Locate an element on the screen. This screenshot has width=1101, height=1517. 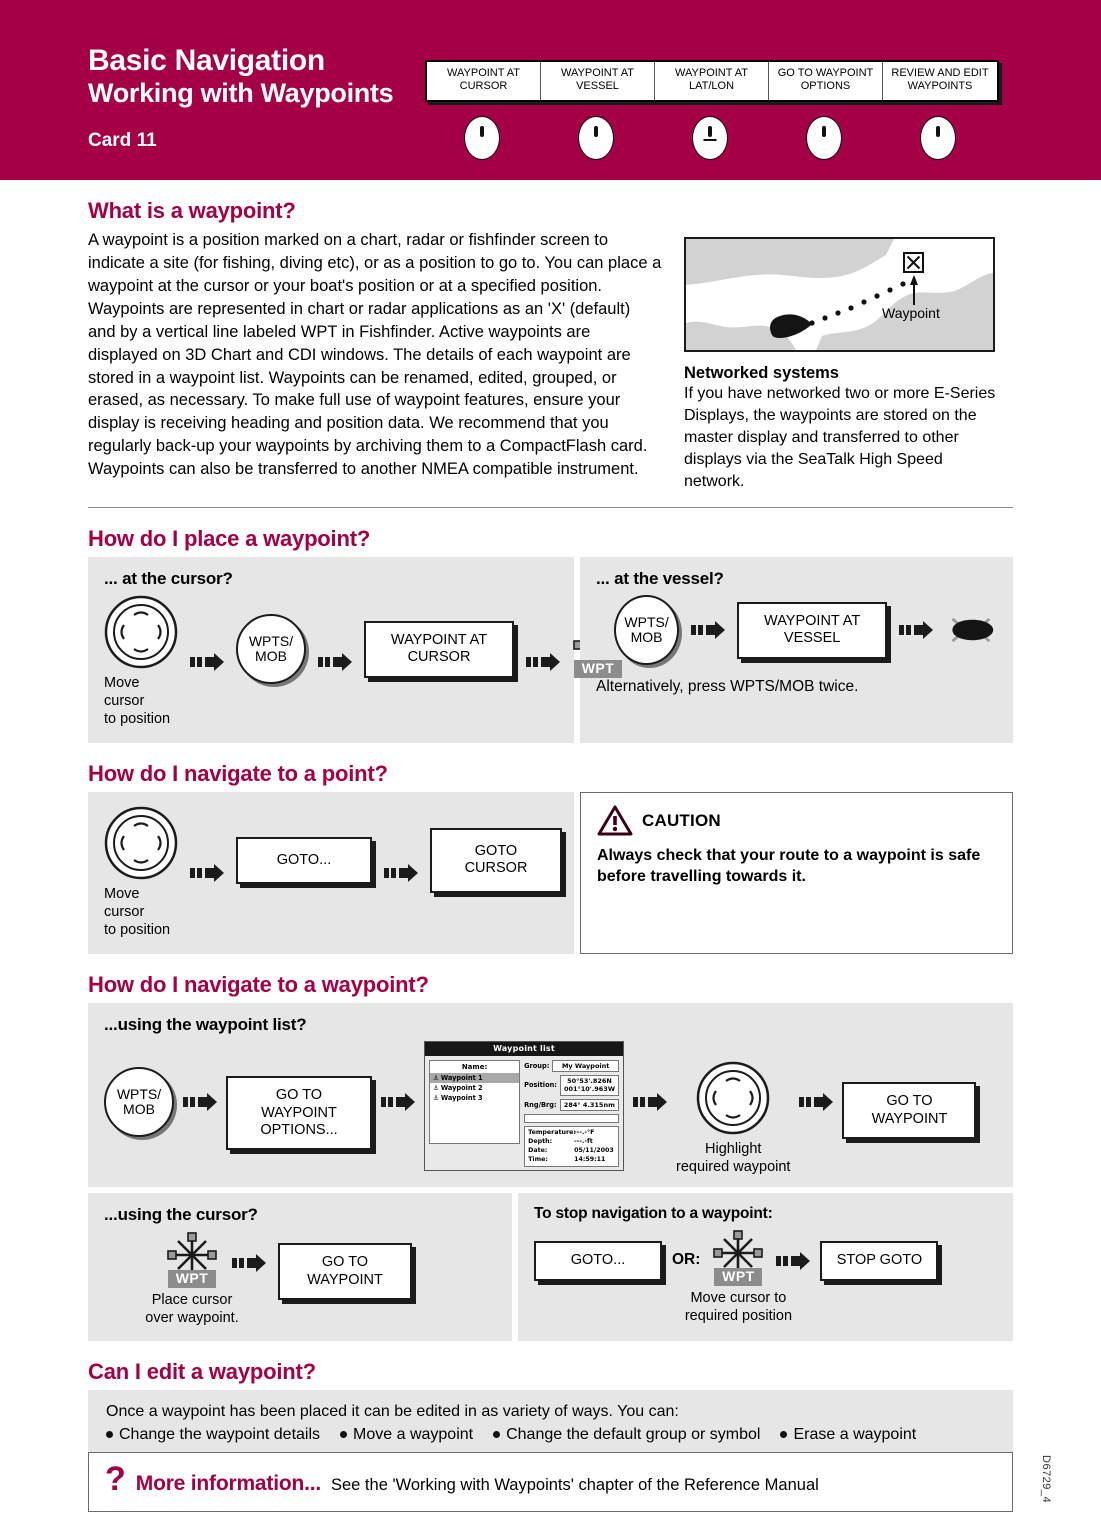
panel-title-at-vessel: ... at the vessel? is located at coordinates (660, 579).